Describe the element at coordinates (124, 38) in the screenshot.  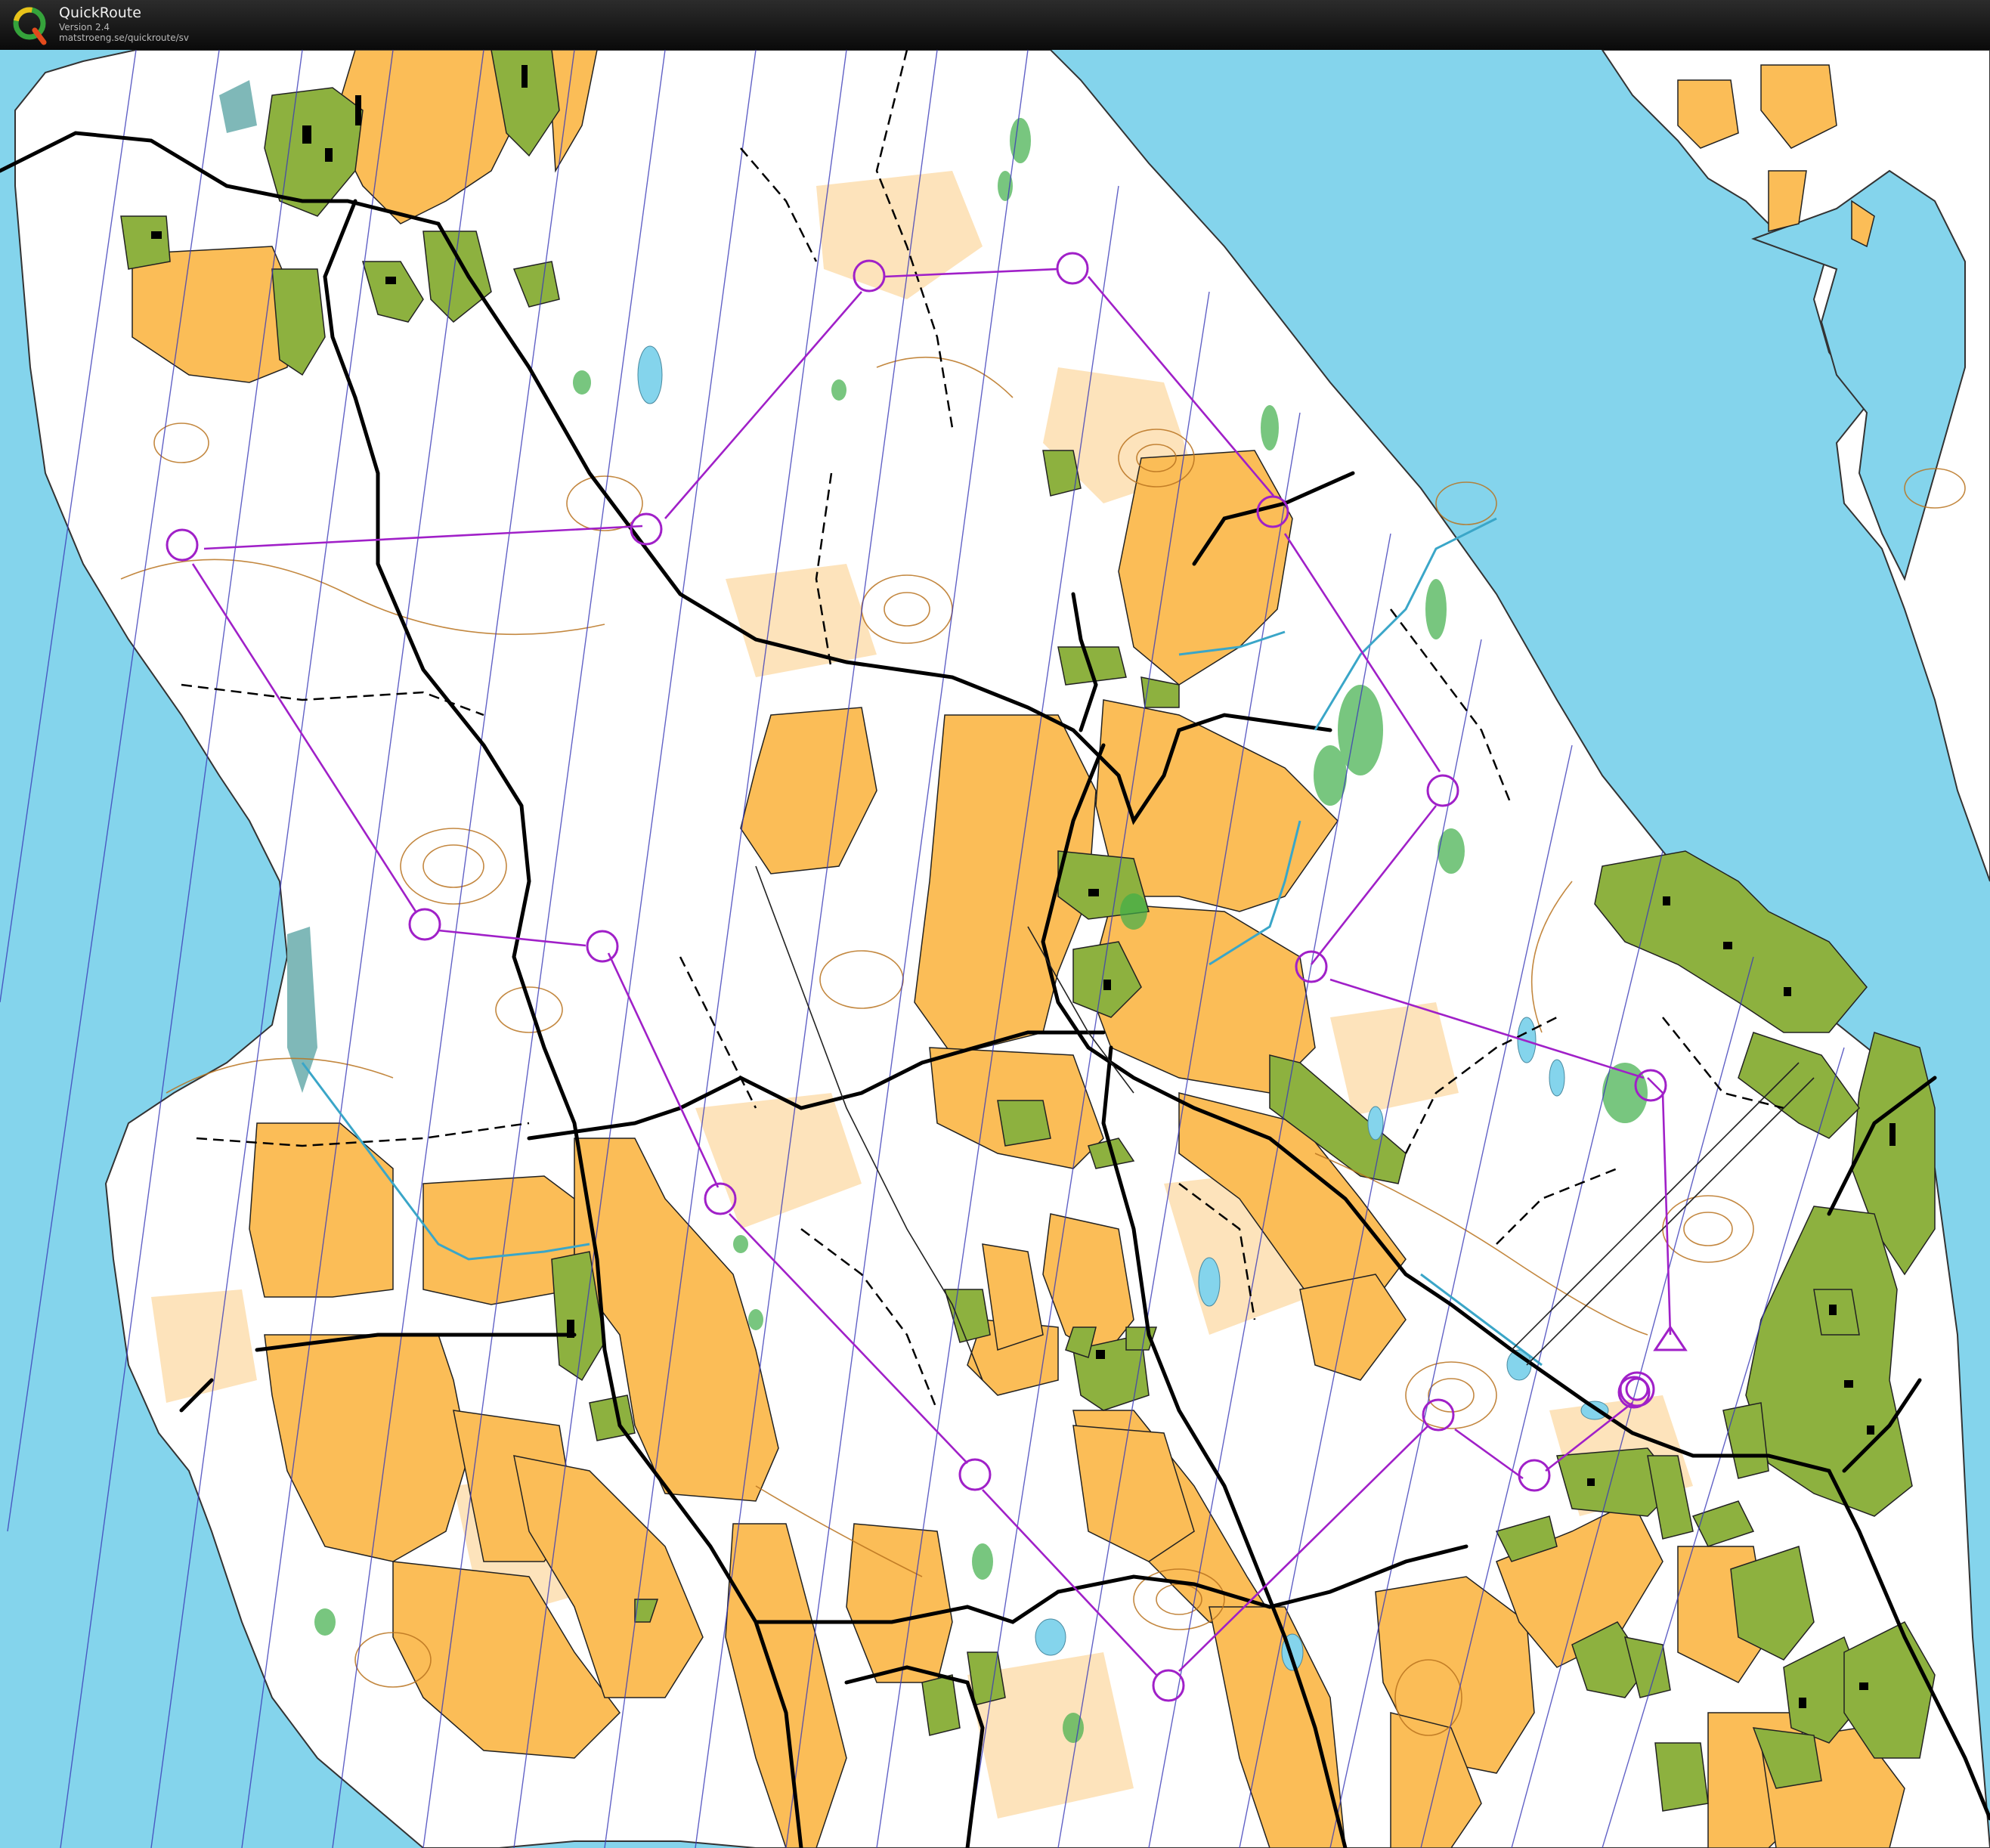
I see `app-url: matstroeng.se/quickroute/sv` at that location.